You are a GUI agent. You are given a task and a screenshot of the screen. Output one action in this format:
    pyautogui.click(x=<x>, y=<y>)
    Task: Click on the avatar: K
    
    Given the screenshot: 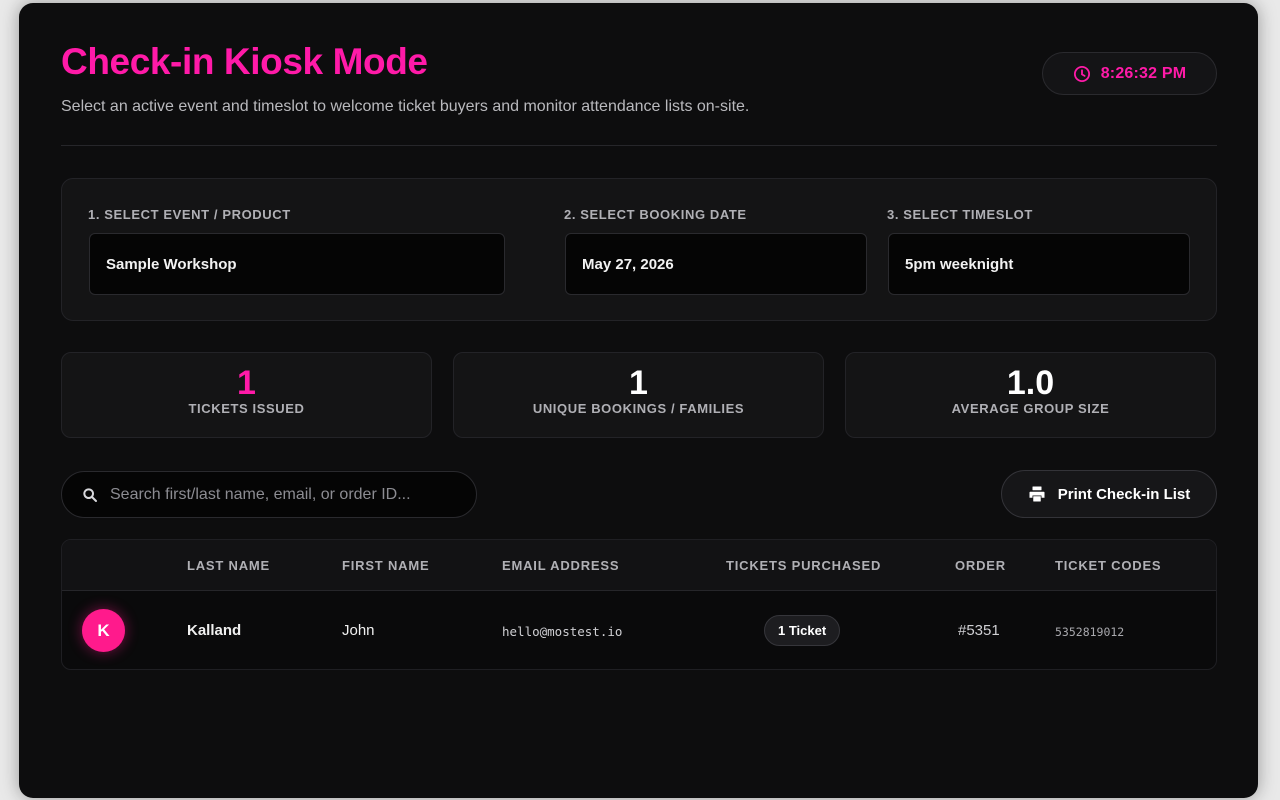 What is the action you would take?
    pyautogui.click(x=103, y=630)
    